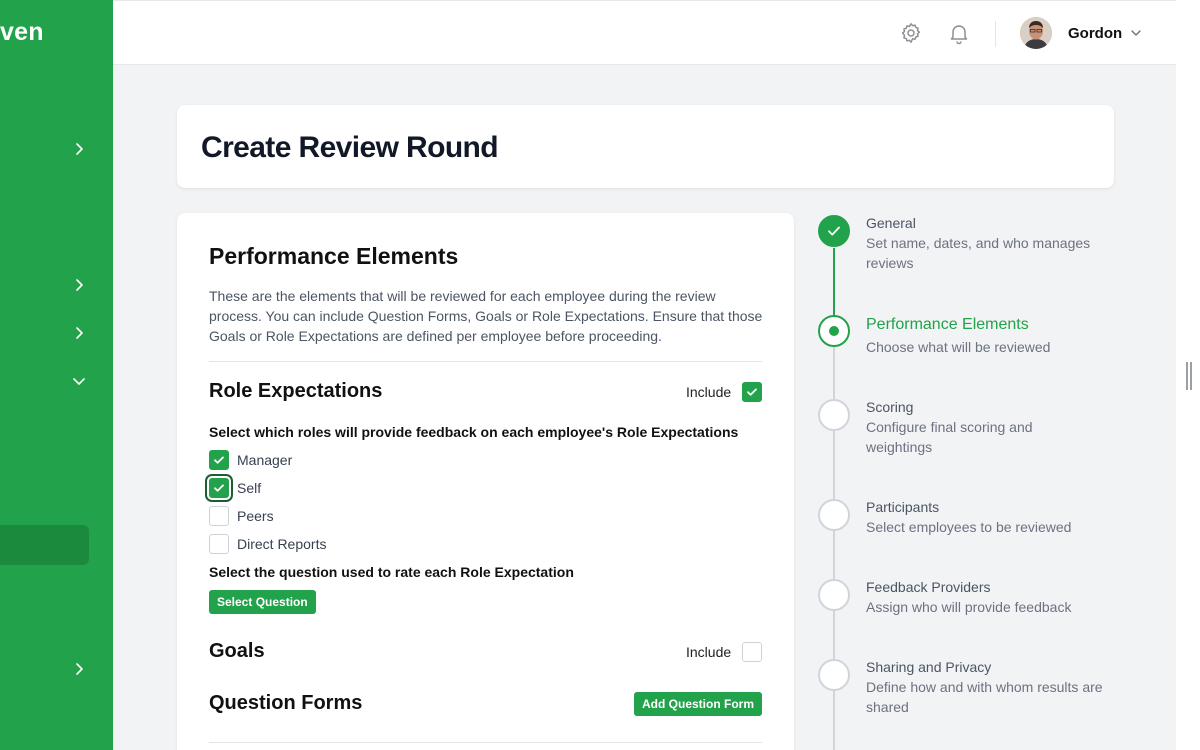  What do you see at coordinates (282, 544) in the screenshot?
I see `role-label-direct-reports: Direct Reports` at bounding box center [282, 544].